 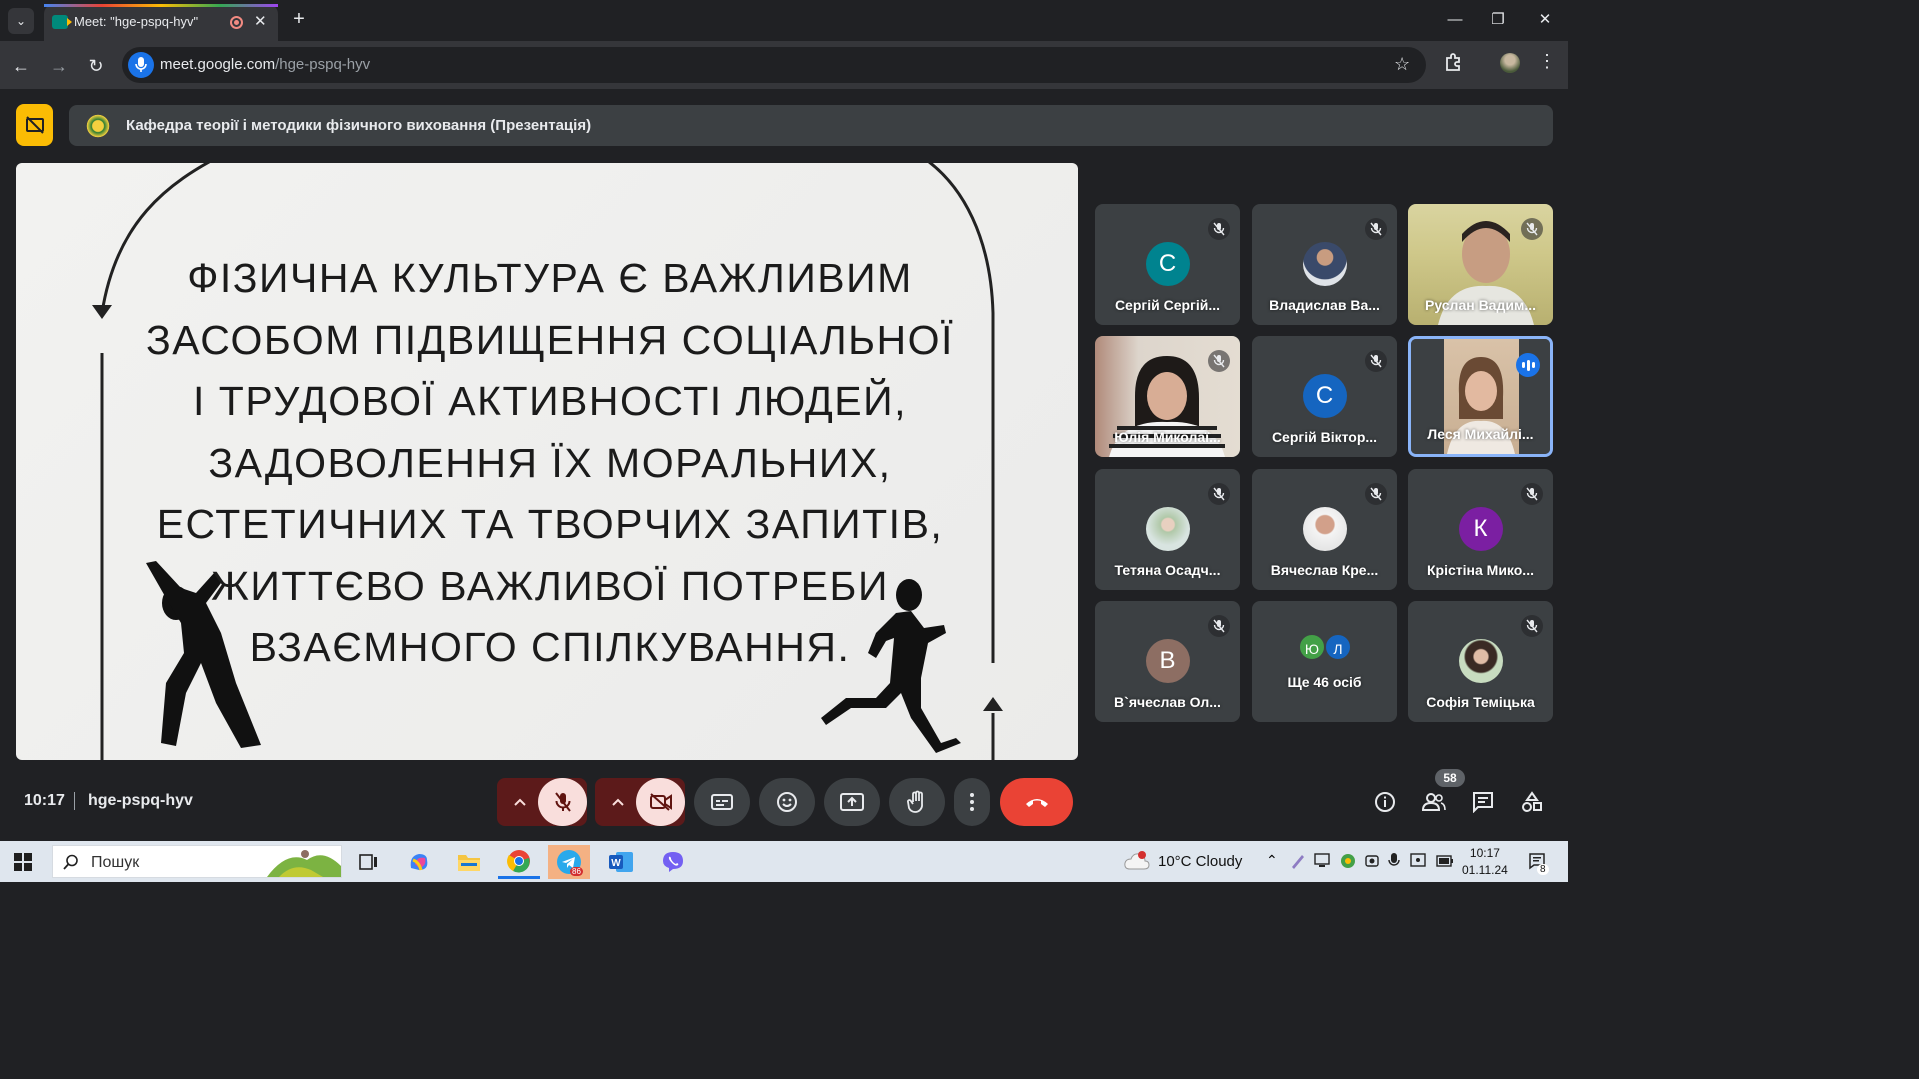 What do you see at coordinates (1480, 702) in the screenshot?
I see `participant-name: Софія Теміцька` at bounding box center [1480, 702].